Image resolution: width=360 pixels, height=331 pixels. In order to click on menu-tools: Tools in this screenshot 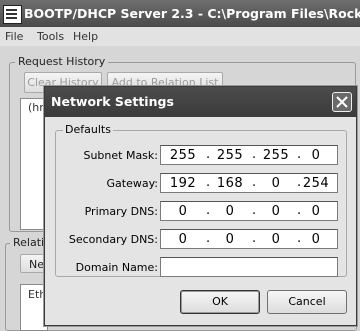, I will do `click(50, 36)`.